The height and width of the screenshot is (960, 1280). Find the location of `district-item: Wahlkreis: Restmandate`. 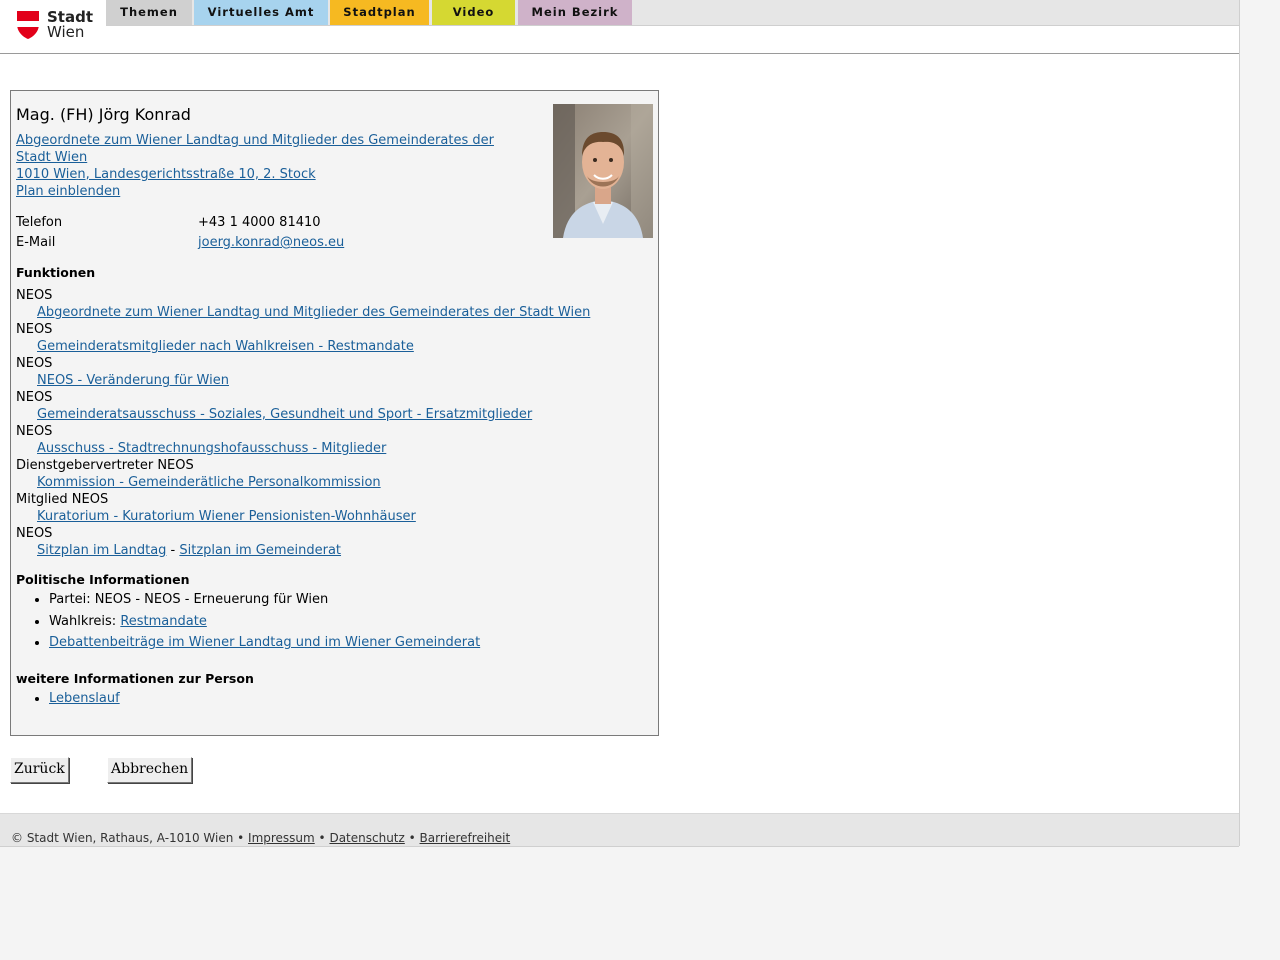

district-item: Wahlkreis: Restmandate is located at coordinates (264, 621).